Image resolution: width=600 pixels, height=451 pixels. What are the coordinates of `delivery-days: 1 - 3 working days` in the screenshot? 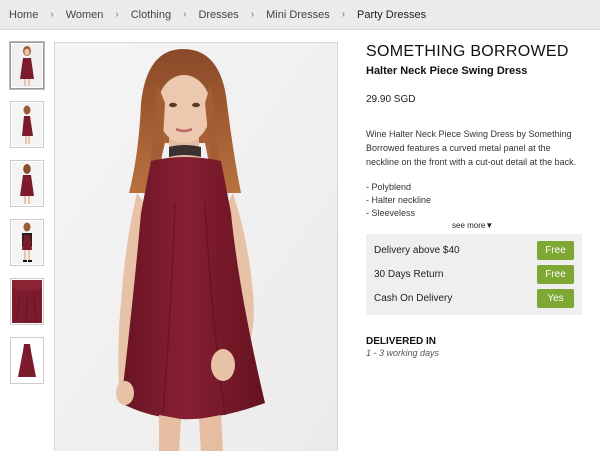 It's located at (403, 353).